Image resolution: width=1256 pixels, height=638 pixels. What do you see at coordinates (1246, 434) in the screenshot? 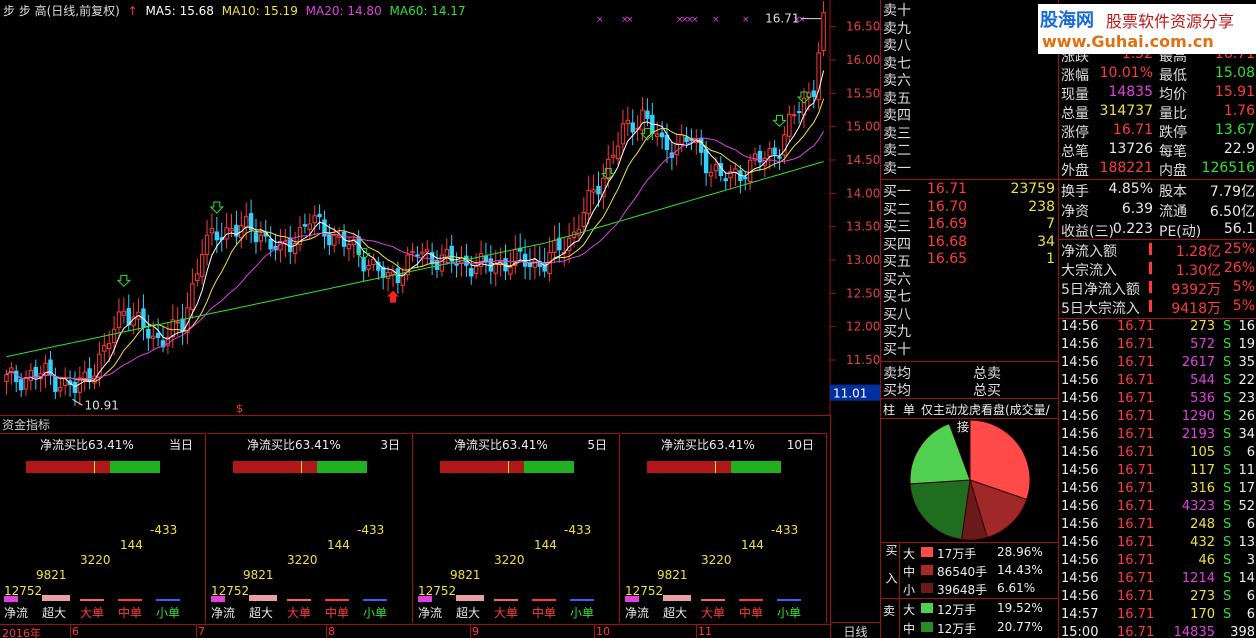
I see `tick-count: 34` at bounding box center [1246, 434].